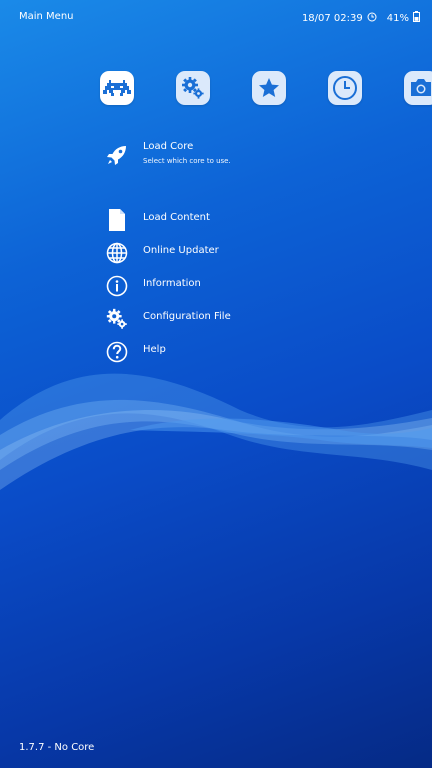 The width and height of the screenshot is (432, 768). What do you see at coordinates (214, 219) in the screenshot?
I see `menu-item-load-content: Load Content` at bounding box center [214, 219].